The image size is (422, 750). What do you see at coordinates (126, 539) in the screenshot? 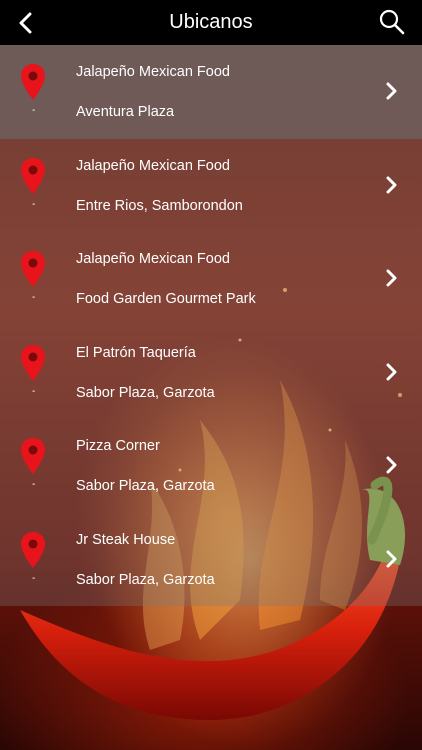
I see `location-name: Jr Steak House` at bounding box center [126, 539].